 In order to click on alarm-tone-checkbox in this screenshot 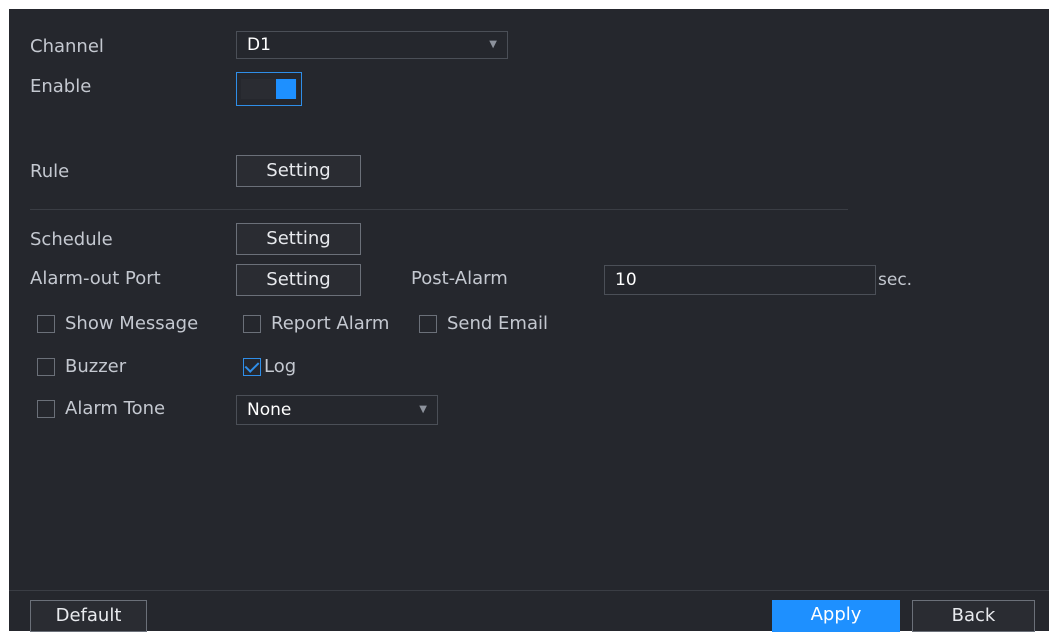, I will do `click(46, 409)`.